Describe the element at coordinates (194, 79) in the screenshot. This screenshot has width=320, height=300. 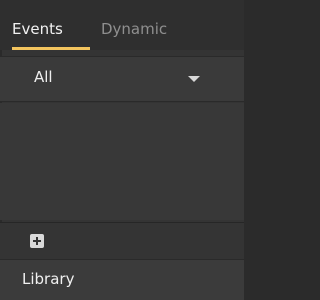
I see `chevron-down-icon` at that location.